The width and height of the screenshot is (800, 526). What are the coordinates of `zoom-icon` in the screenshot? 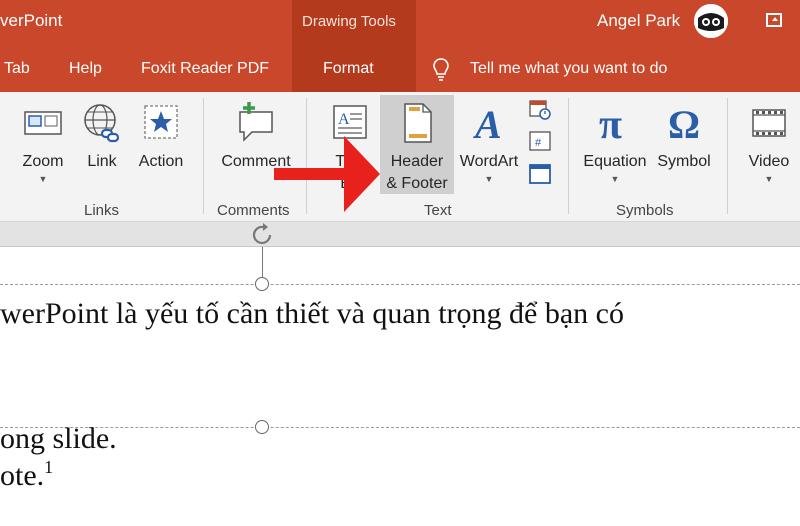 It's located at (43, 123).